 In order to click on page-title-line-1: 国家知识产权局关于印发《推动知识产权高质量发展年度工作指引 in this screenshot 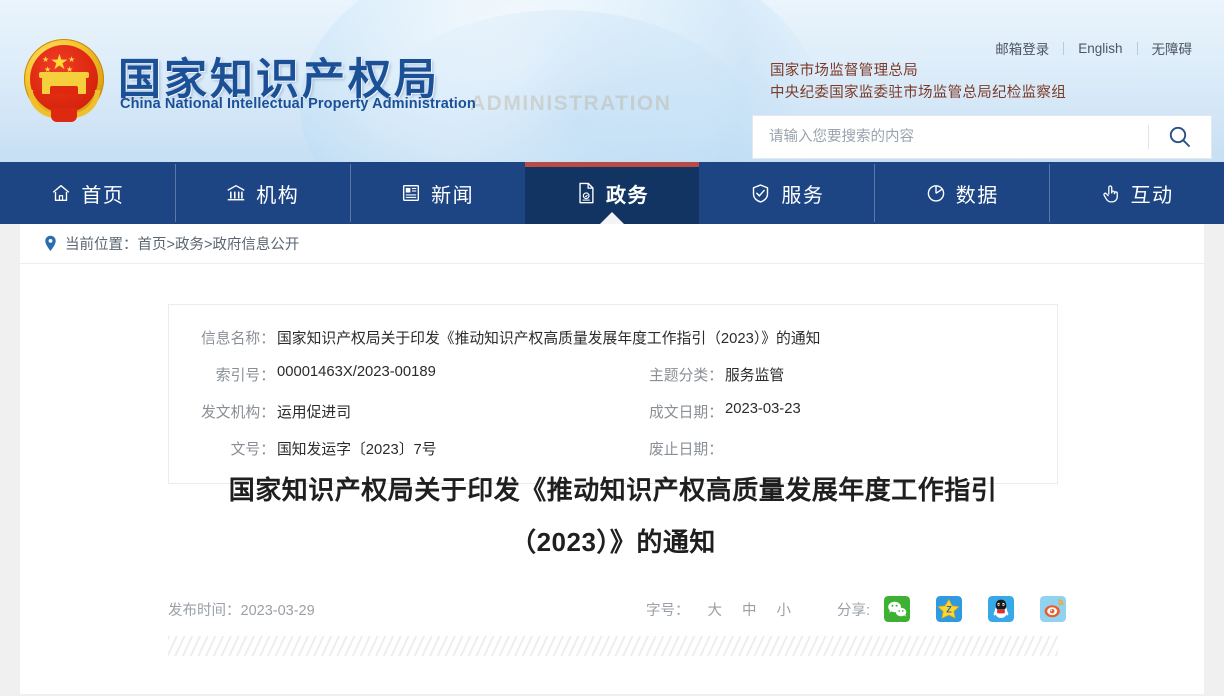, I will do `click(613, 490)`.